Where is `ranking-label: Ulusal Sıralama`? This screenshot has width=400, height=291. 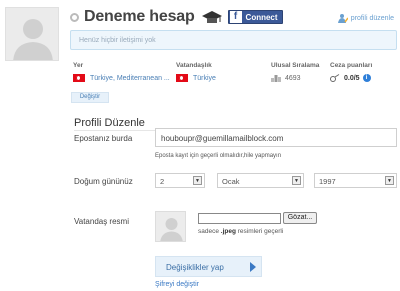
ranking-label: Ulusal Sıralama is located at coordinates (295, 65).